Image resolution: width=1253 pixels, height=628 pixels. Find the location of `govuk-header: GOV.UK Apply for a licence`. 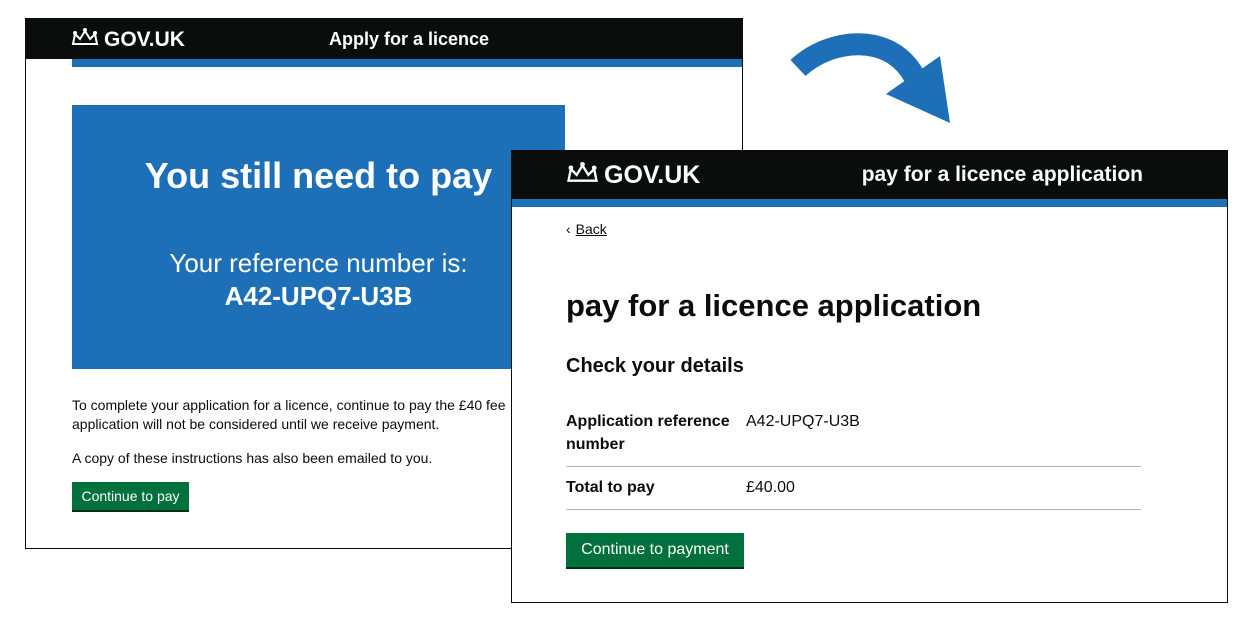

govuk-header: GOV.UK Apply for a licence is located at coordinates (384, 39).